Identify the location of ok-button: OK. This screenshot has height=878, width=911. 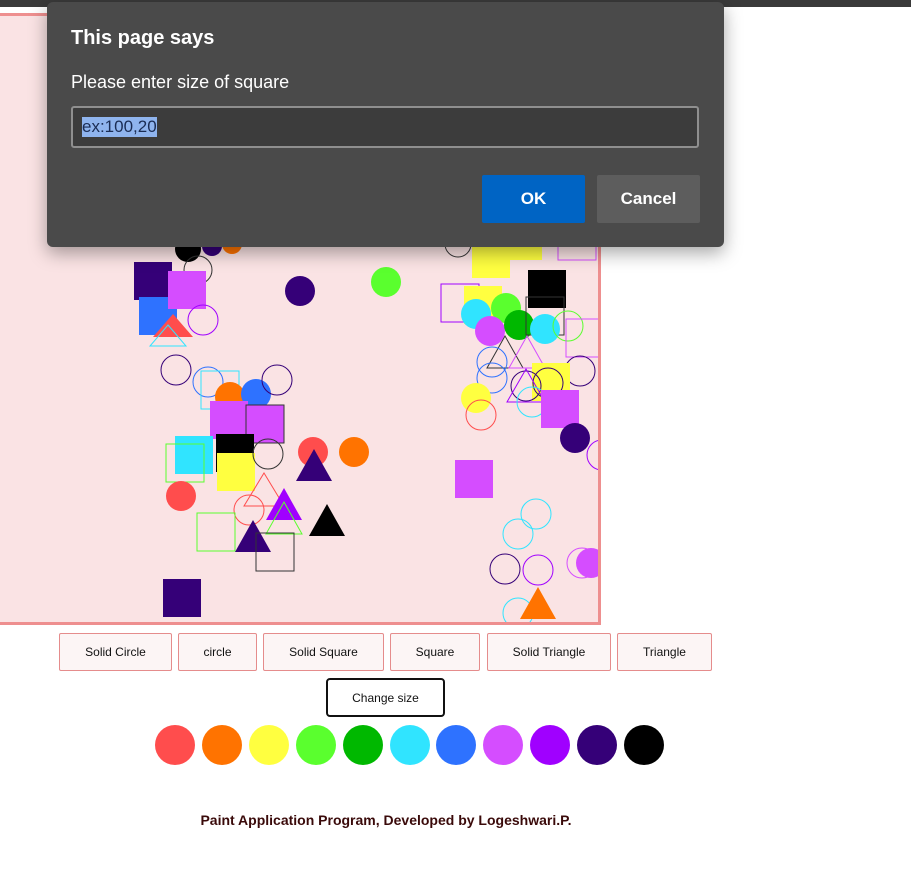
(533, 199).